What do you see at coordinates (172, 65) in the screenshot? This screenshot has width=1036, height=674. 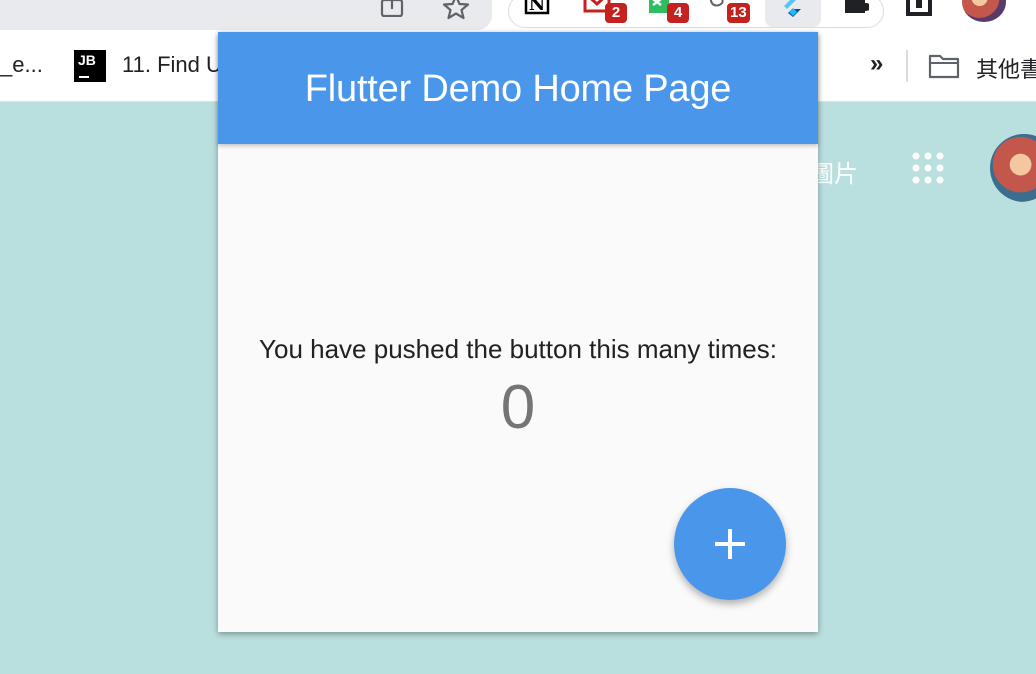 I see `bookmark-item: 11. Find U` at bounding box center [172, 65].